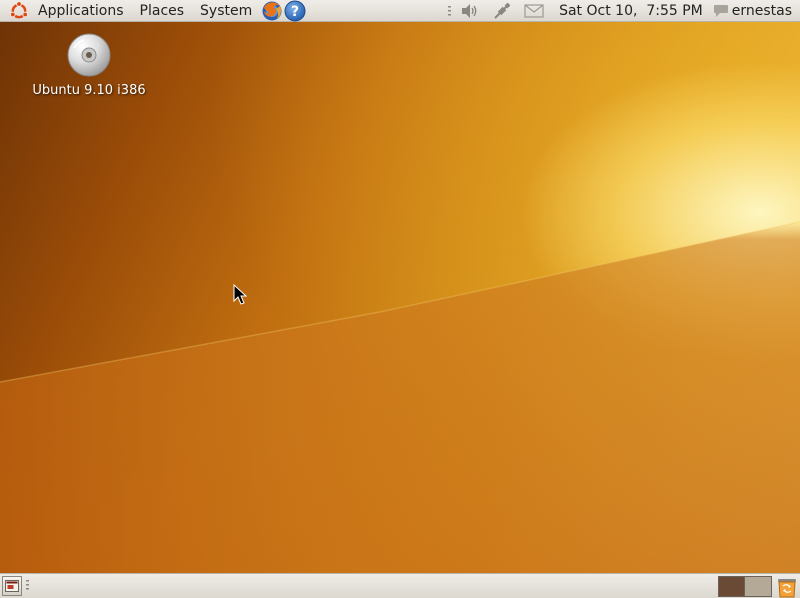 The height and width of the screenshot is (598, 800). I want to click on cd-icon, so click(89, 55).